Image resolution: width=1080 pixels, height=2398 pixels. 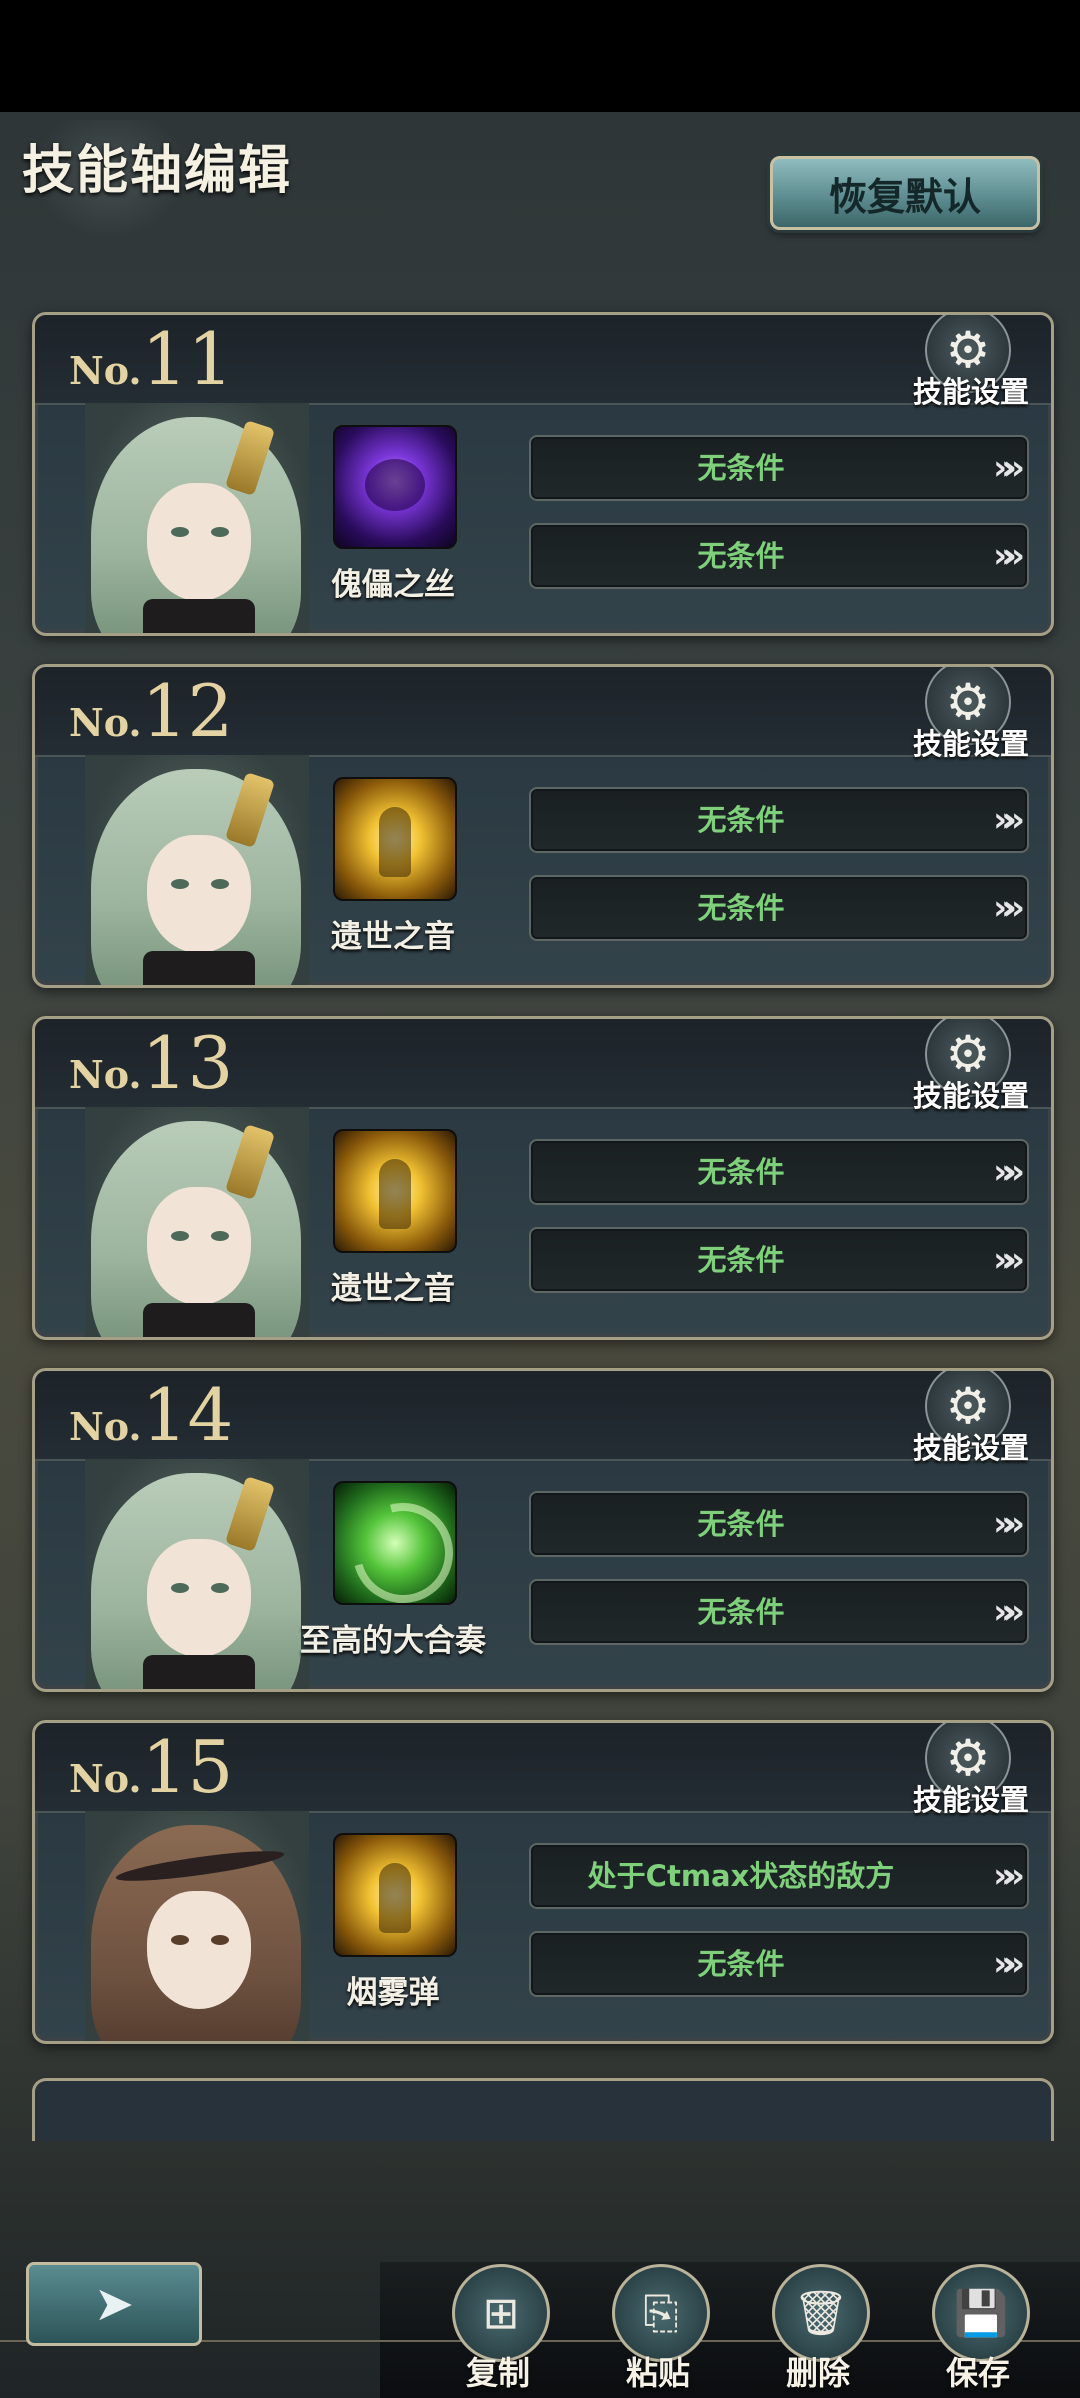 I want to click on back-button: ➤, so click(x=114, y=2304).